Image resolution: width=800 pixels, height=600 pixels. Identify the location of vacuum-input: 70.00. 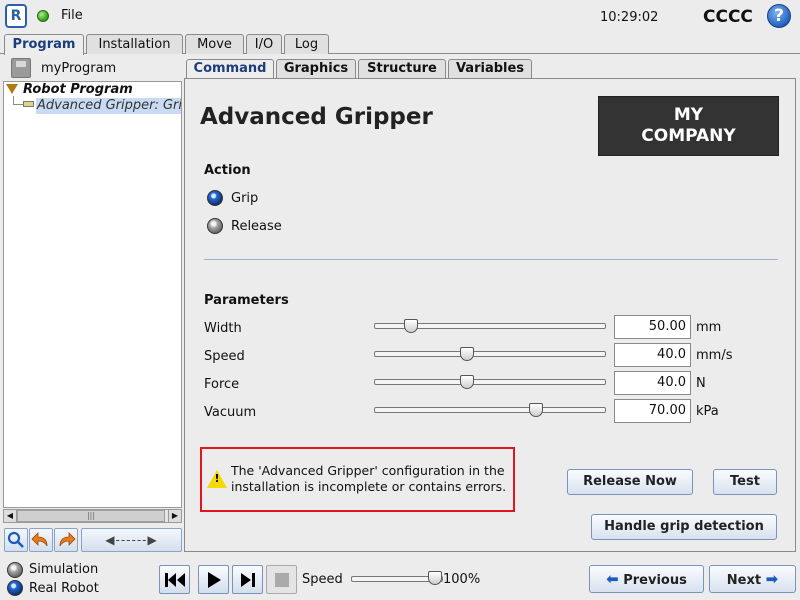
(652, 411).